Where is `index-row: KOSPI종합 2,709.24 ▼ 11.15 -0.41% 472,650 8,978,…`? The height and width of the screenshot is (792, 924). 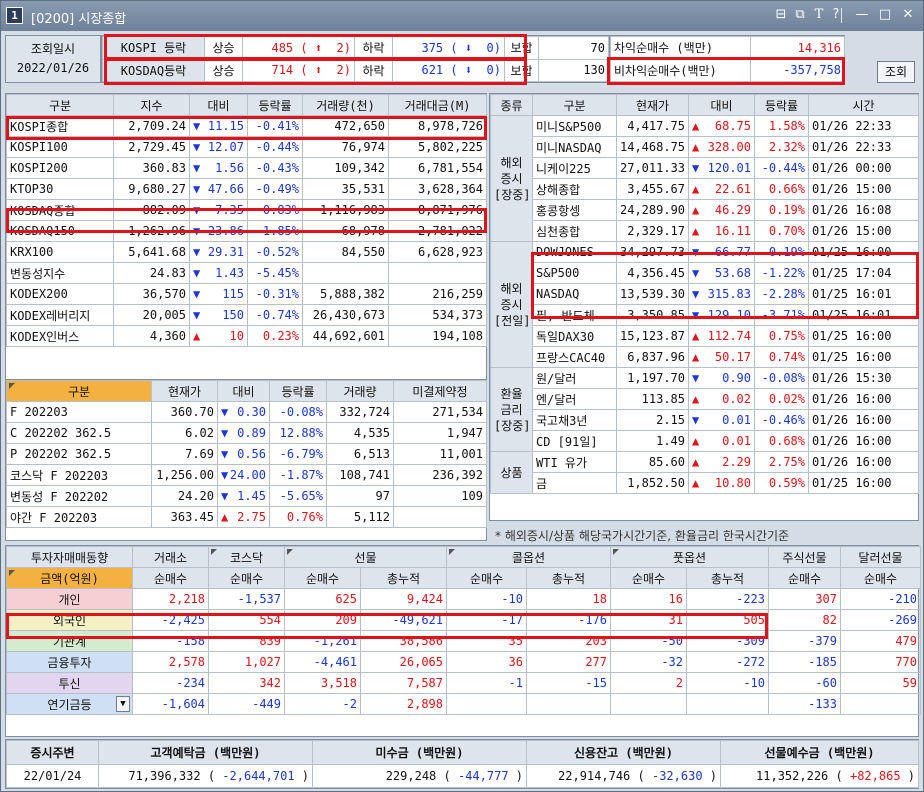
index-row: KOSPI종합 2,709.24 ▼ 11.15 -0.41% 472,650 8,978,… is located at coordinates (246, 126).